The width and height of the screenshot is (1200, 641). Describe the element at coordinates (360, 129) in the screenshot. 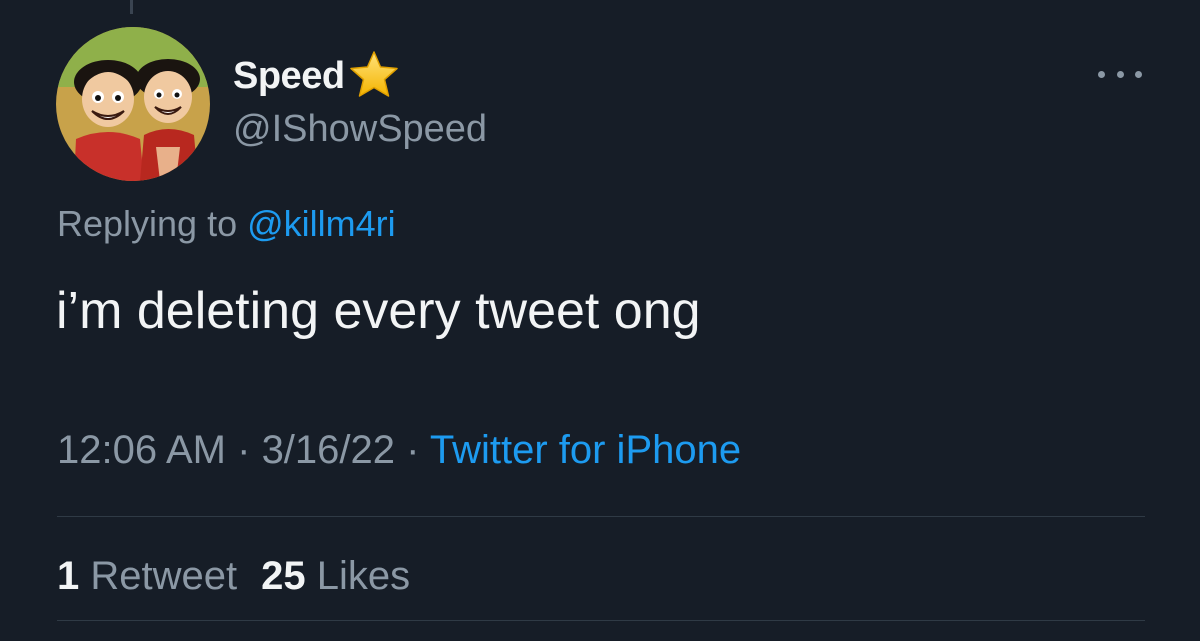

I see `author-handle: @IShowSpeed` at that location.